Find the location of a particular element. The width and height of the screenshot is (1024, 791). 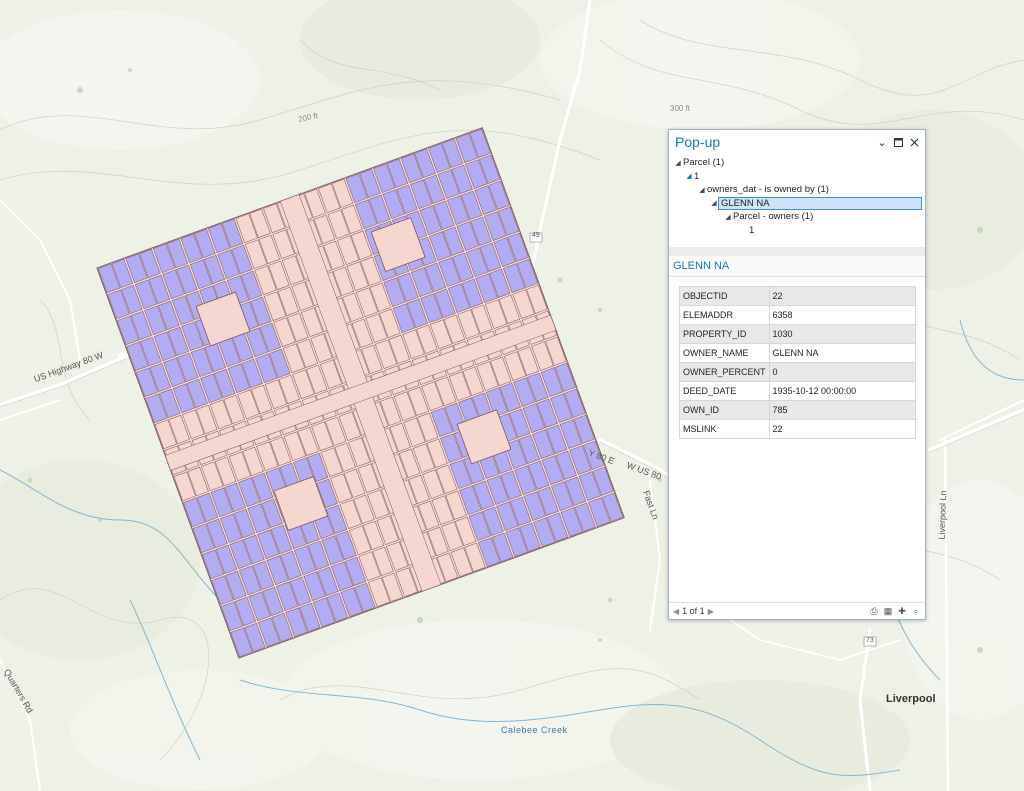

attribute-key: OWN_ID is located at coordinates (724, 410).